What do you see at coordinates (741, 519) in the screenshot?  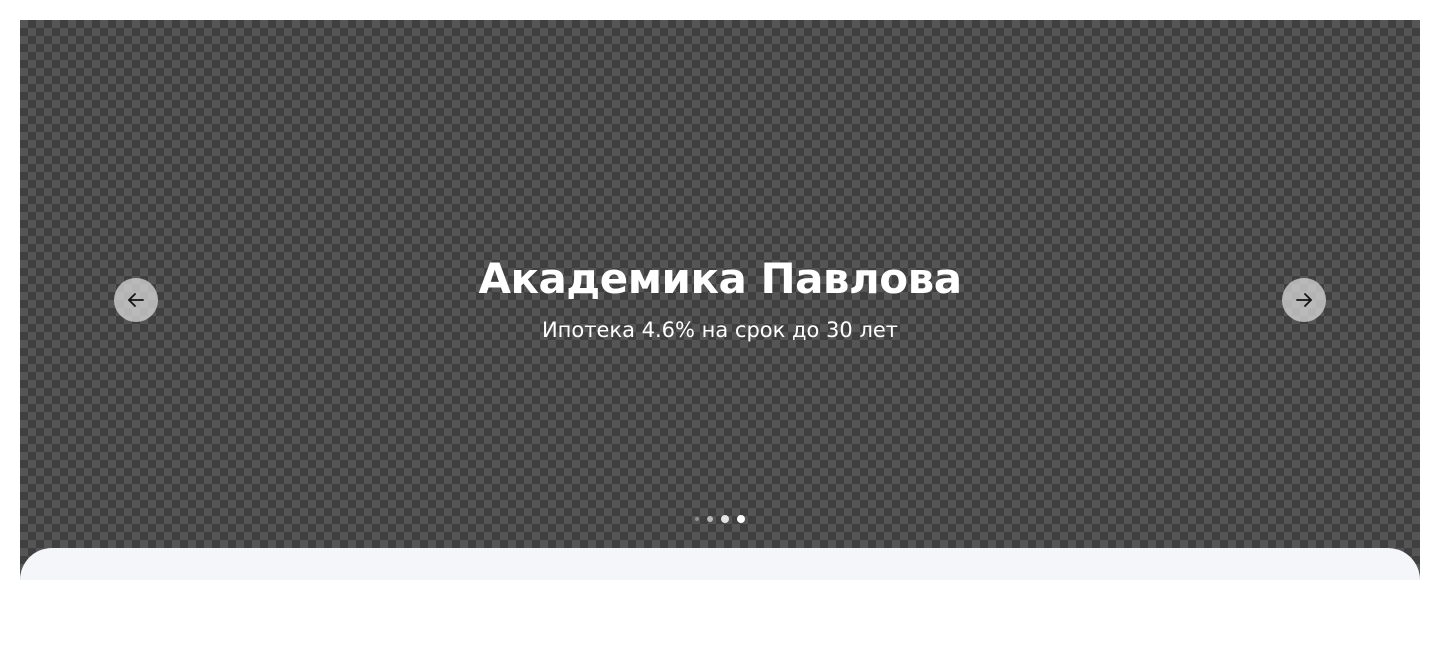 I see `carousel-dot-4-active` at bounding box center [741, 519].